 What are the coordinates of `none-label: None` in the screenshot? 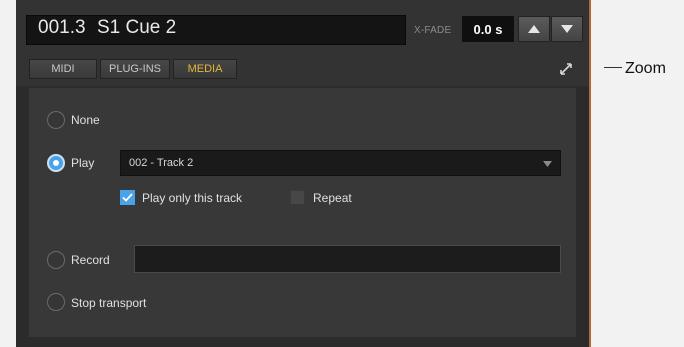 It's located at (85, 120).